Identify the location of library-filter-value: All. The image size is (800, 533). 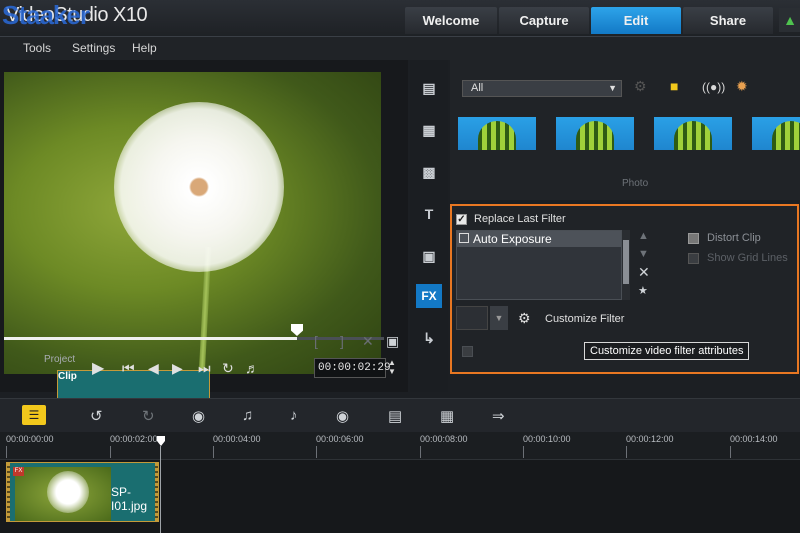
(477, 88).